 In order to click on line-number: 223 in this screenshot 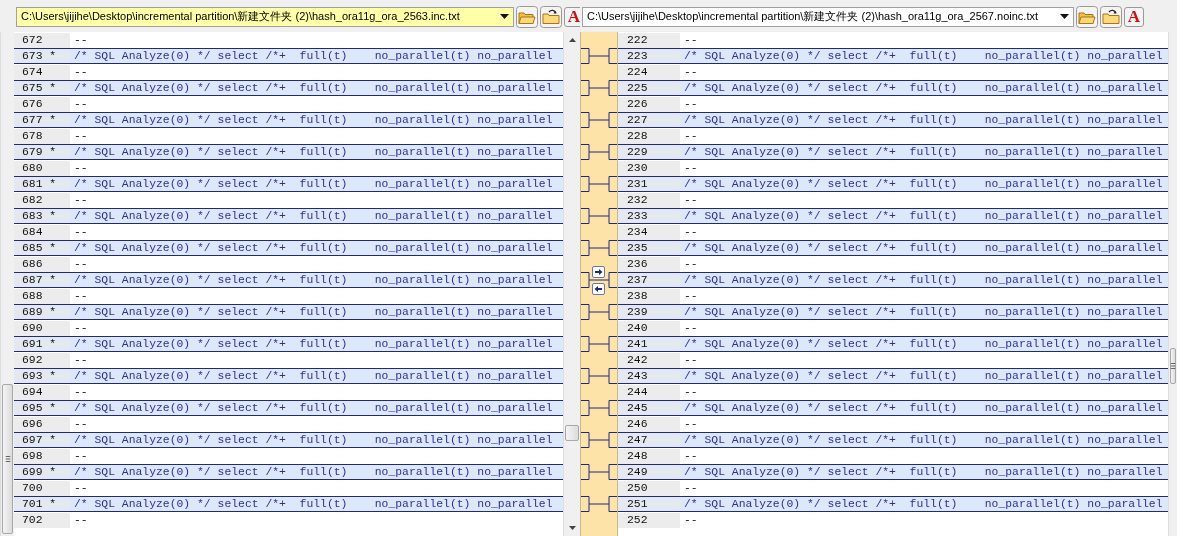, I will do `click(649, 56)`.